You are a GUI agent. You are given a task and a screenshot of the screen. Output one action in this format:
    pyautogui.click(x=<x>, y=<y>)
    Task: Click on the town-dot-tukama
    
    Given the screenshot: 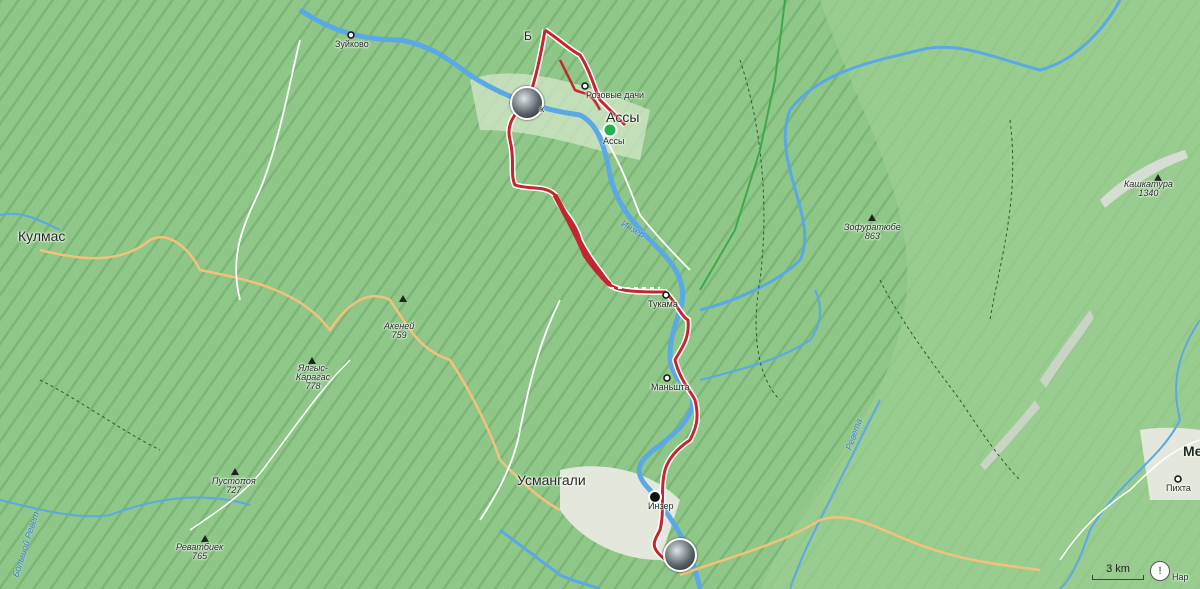 What is the action you would take?
    pyautogui.click(x=666, y=295)
    